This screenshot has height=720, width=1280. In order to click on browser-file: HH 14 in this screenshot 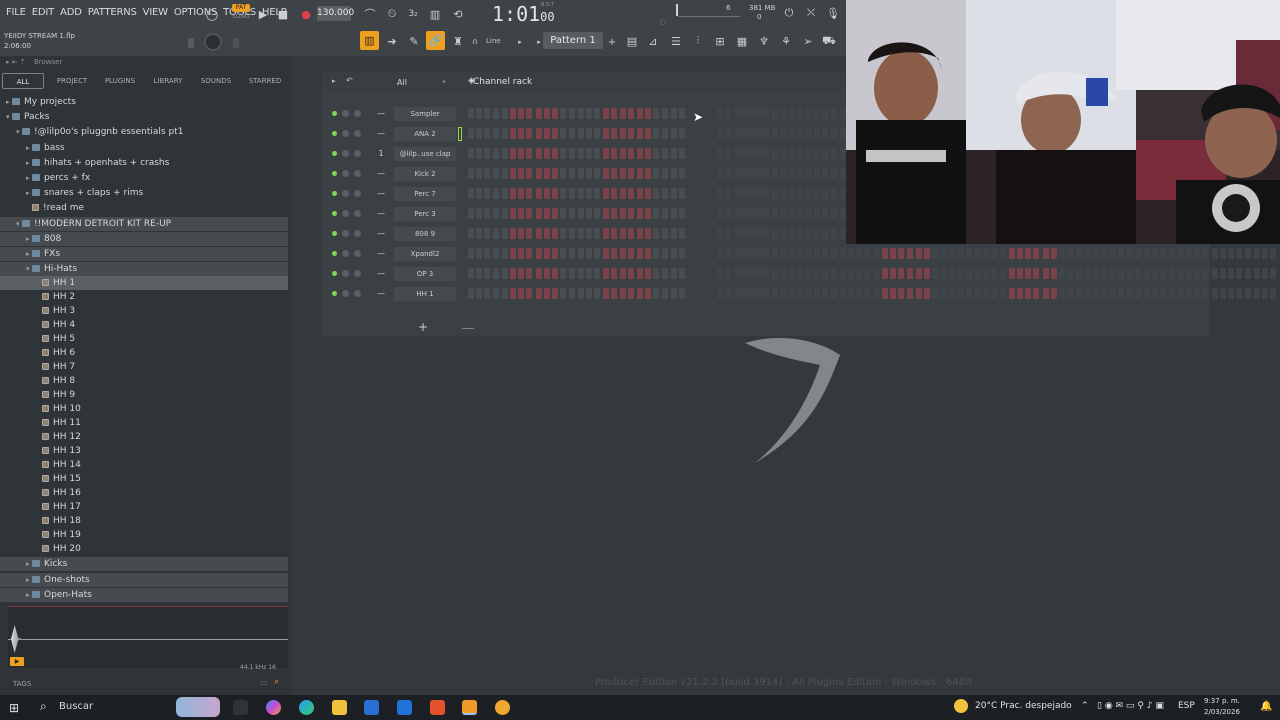, I will do `click(58, 465)`.